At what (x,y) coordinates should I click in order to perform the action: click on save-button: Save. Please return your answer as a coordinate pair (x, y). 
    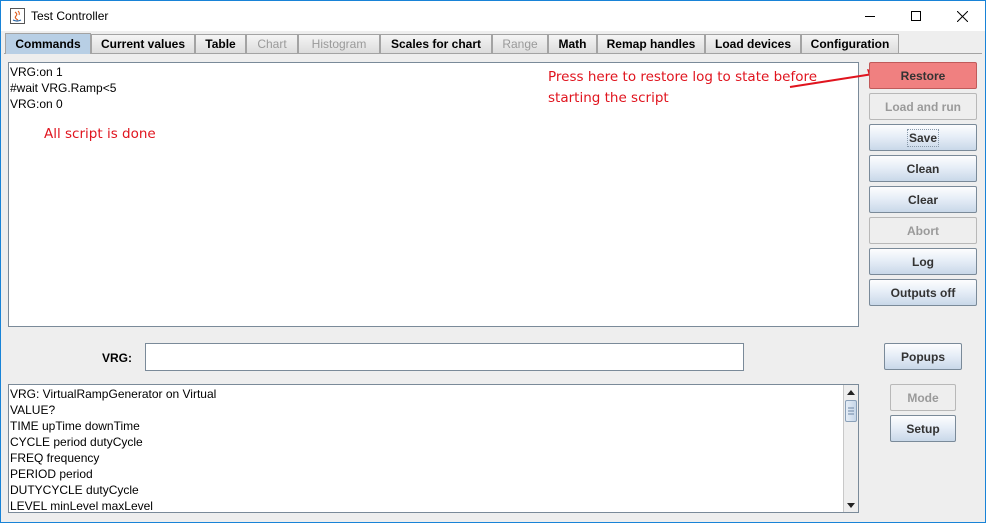
    Looking at the image, I should click on (923, 137).